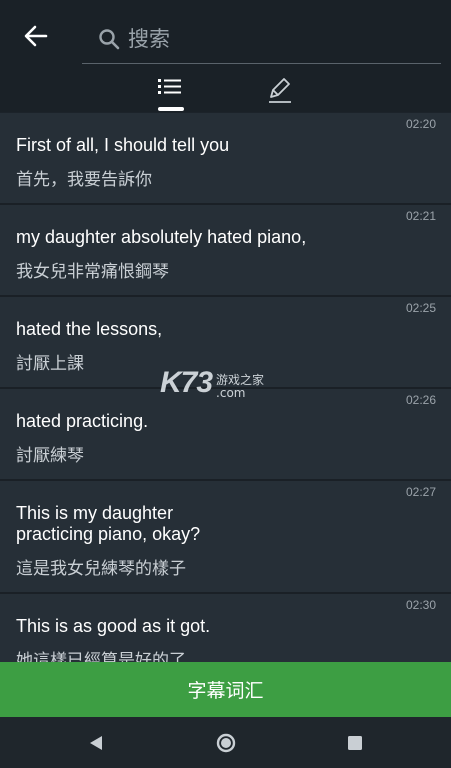 This screenshot has width=451, height=768. Describe the element at coordinates (420, 492) in the screenshot. I see `subtitle-timestamp: 02:27` at that location.